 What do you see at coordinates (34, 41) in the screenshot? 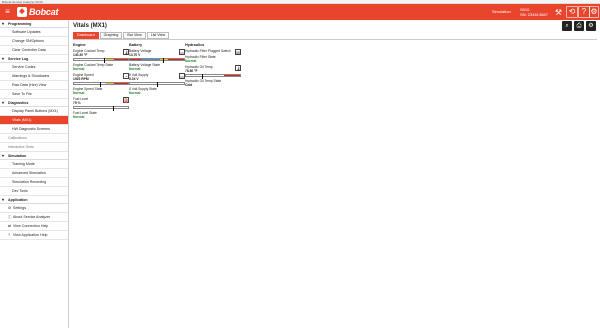
I see `sidebar-item-change-sn: Change SN/Options` at bounding box center [34, 41].